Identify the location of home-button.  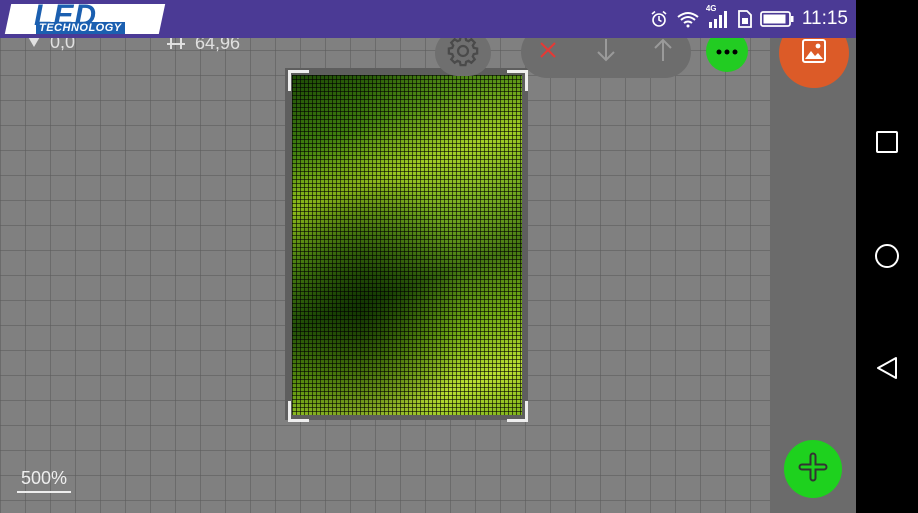
(887, 258).